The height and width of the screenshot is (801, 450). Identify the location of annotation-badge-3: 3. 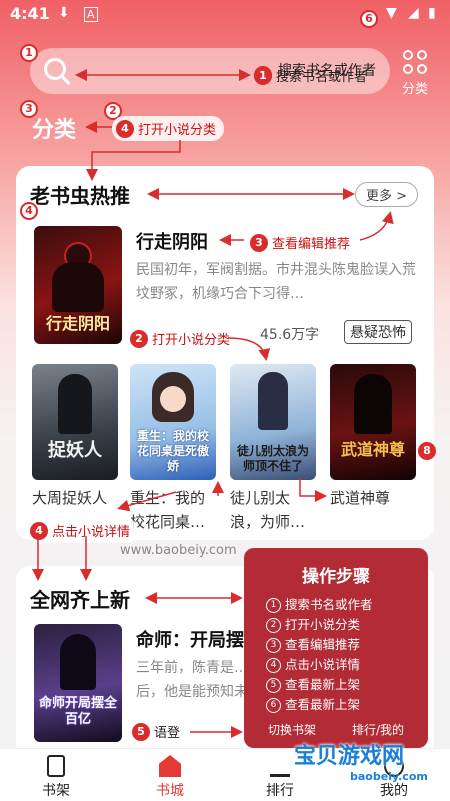
(29, 109).